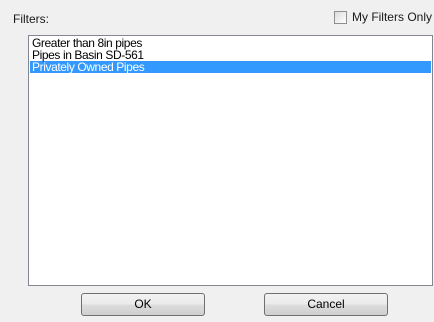  I want to click on my-filters-only-toggle: My Filters Only, so click(382, 17).